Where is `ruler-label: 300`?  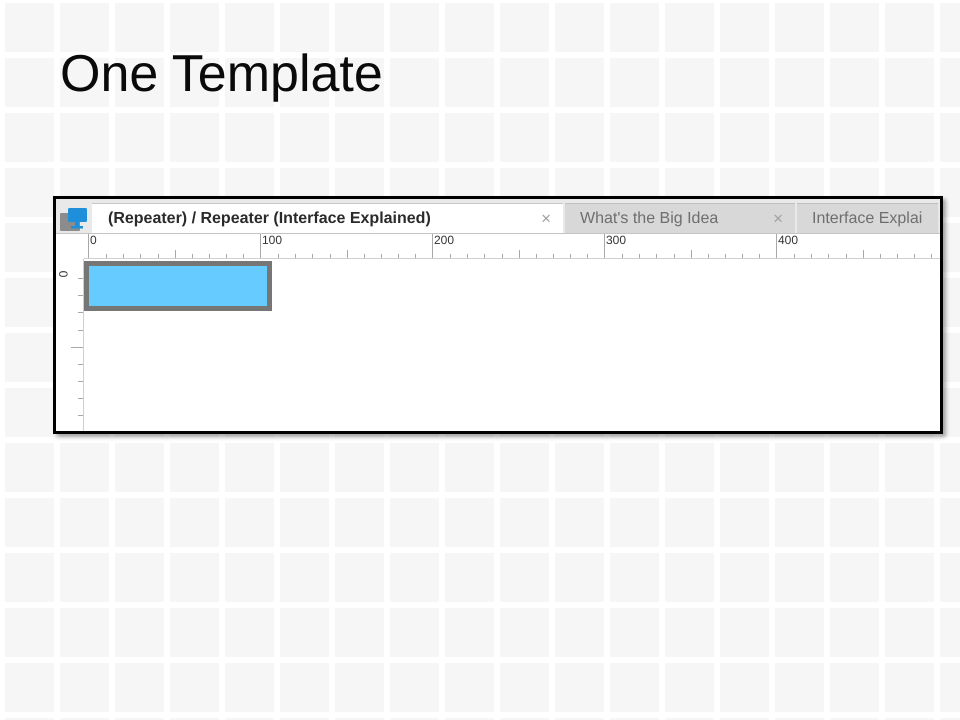
ruler-label: 300 is located at coordinates (615, 240).